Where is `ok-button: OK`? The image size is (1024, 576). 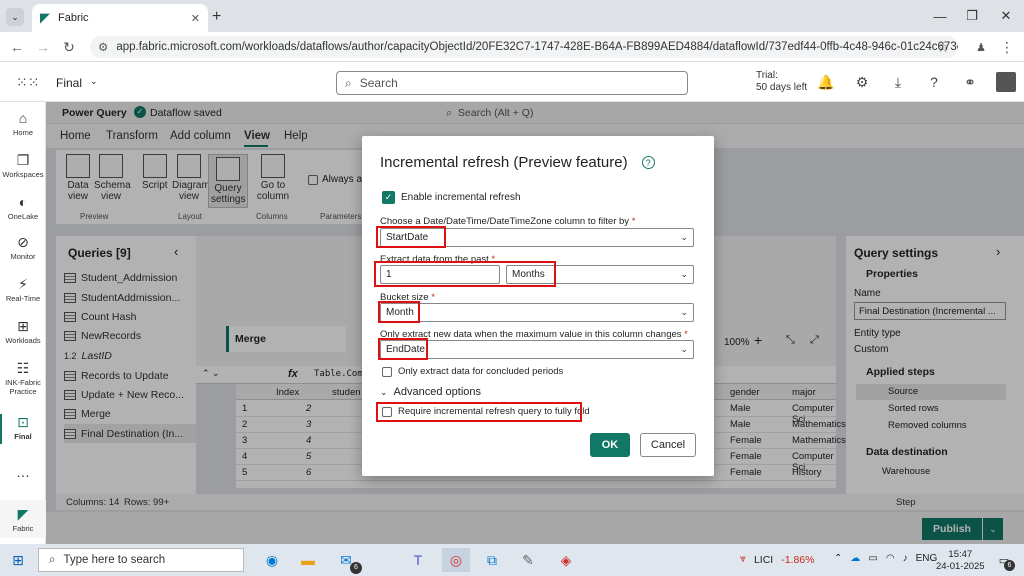 ok-button: OK is located at coordinates (610, 445).